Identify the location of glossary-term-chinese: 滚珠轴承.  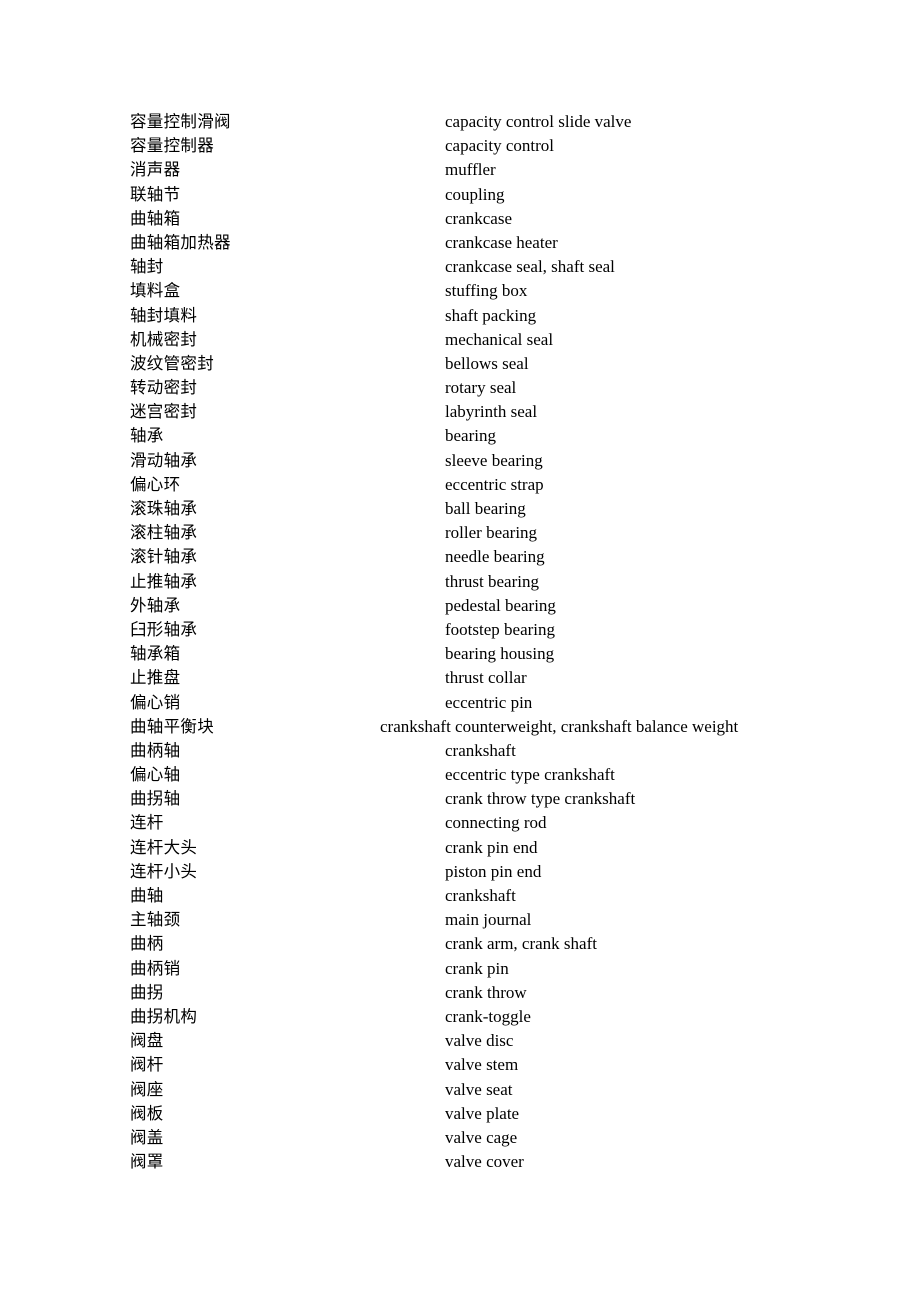
(164, 508).